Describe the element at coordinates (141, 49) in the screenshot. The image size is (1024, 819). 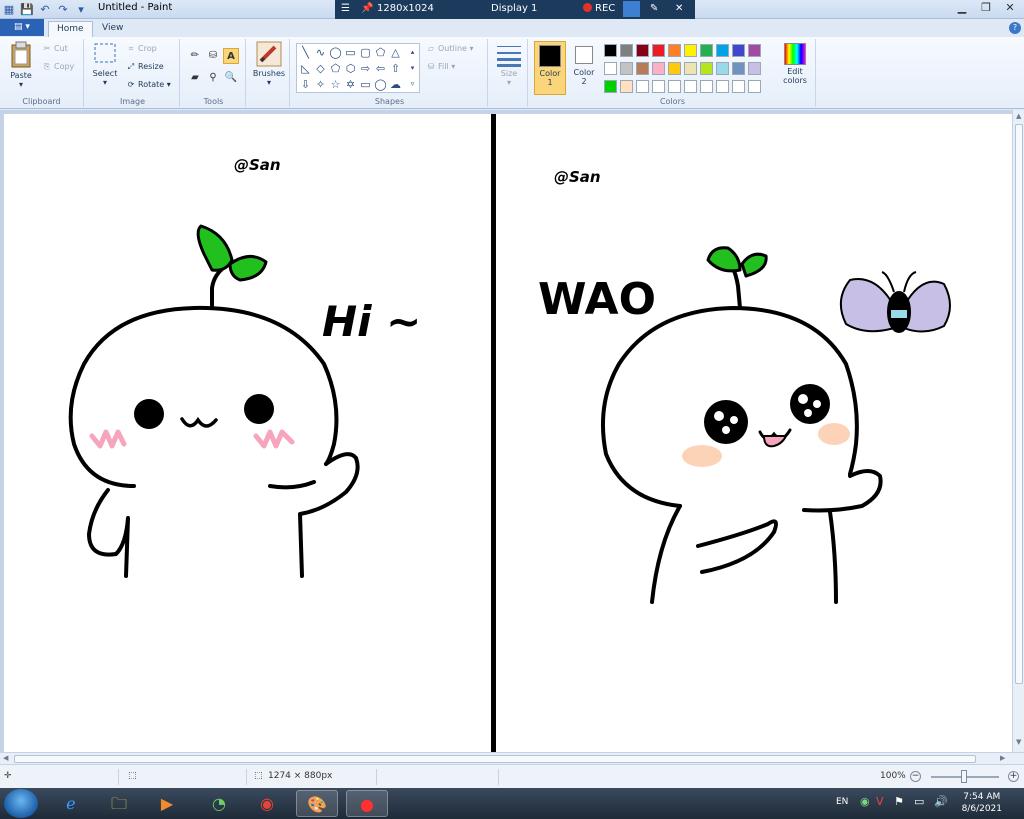
I see `crop-button: ⌗ Crop` at that location.